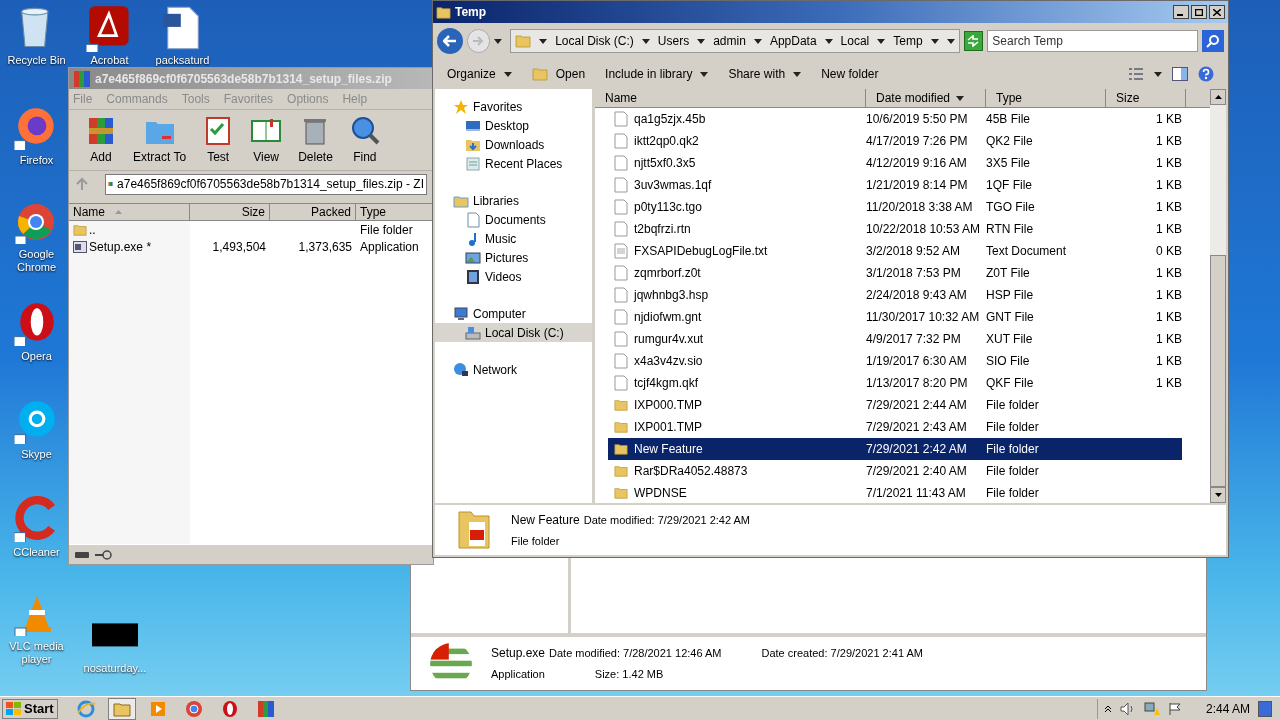  What do you see at coordinates (895, 163) in the screenshot?
I see `file-row: njtt5xf0.3x5 4/12/2019 9:16 AM 3X5 File 1 KB` at bounding box center [895, 163].